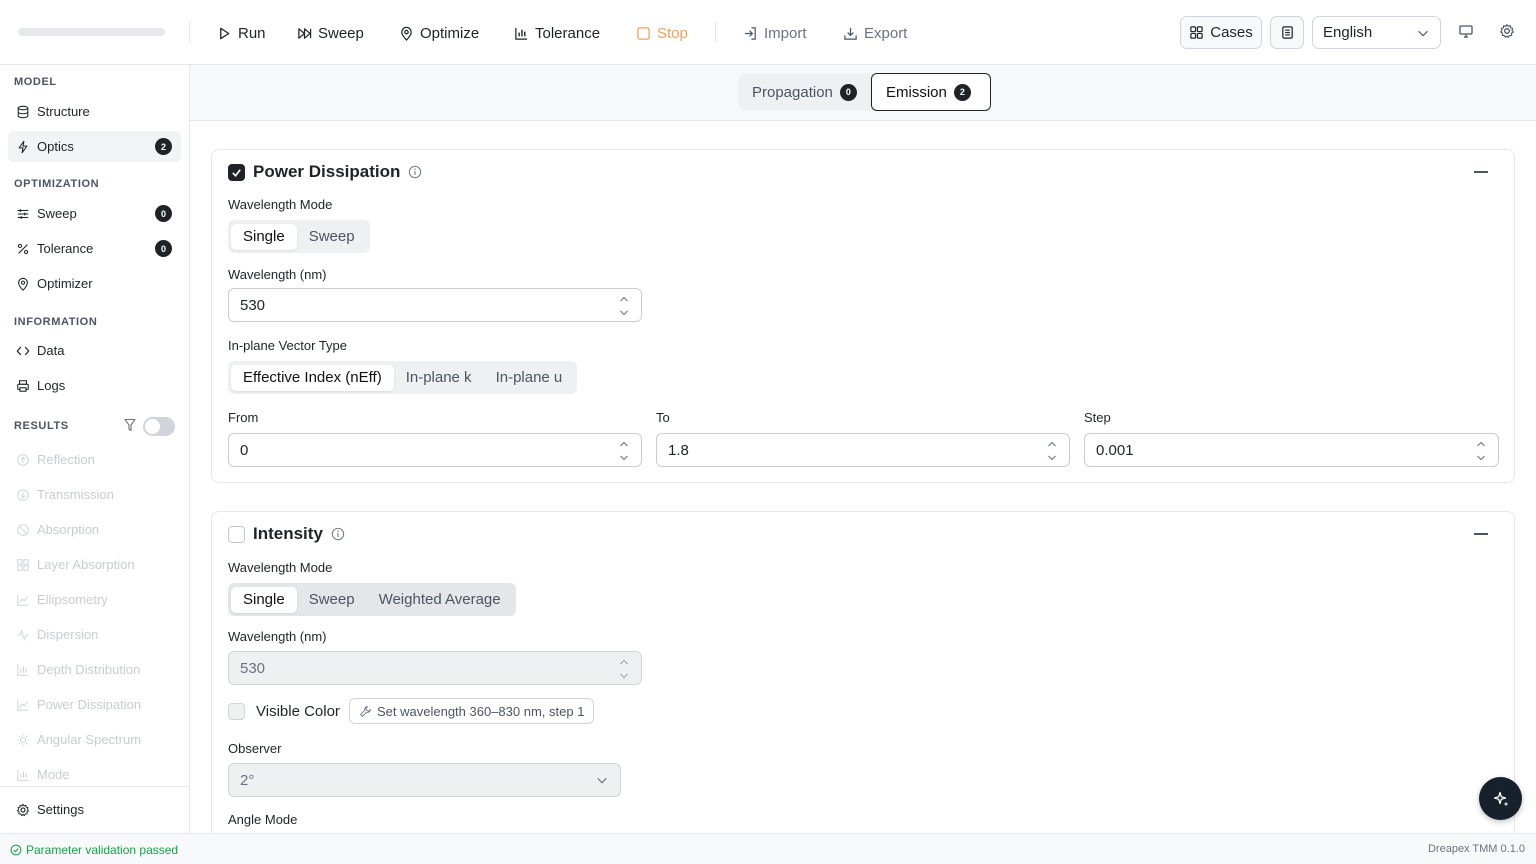 Image resolution: width=1536 pixels, height=864 pixels. What do you see at coordinates (439, 33) in the screenshot?
I see `optimize-button: Optimize` at bounding box center [439, 33].